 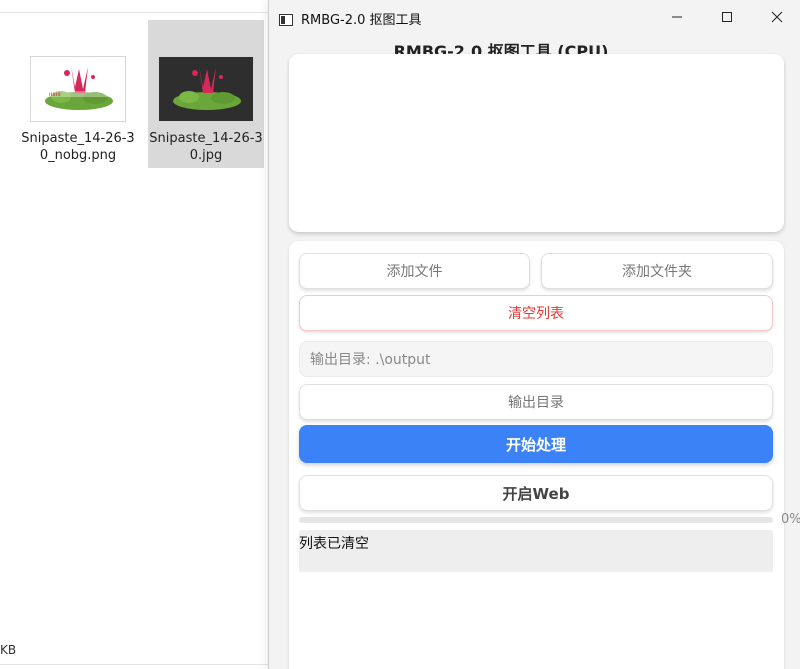 I want to click on file-name: Snipaste_14-26-30_nobg.png, so click(x=78, y=147).